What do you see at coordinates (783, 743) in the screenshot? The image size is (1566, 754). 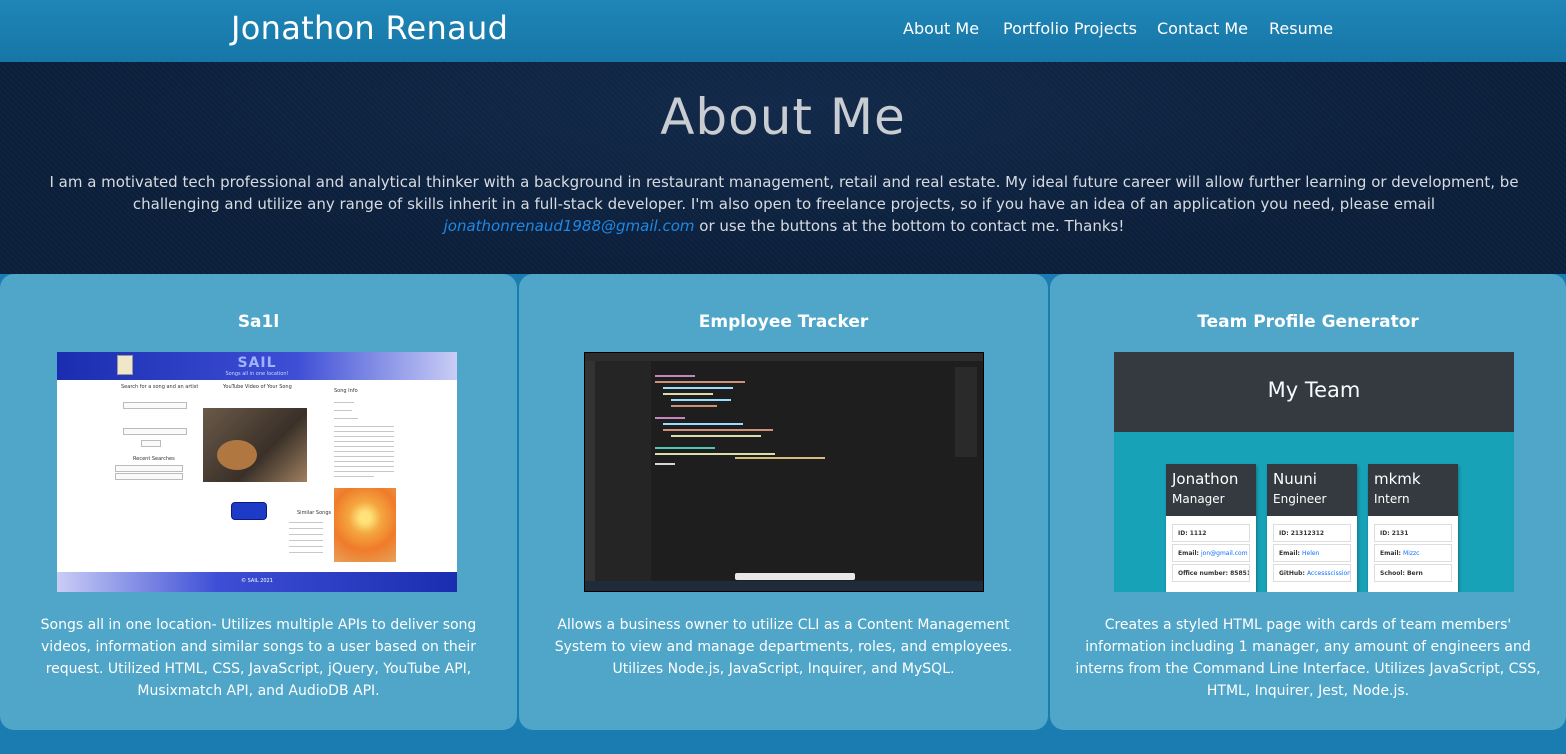 I see `bottom-strip` at bounding box center [783, 743].